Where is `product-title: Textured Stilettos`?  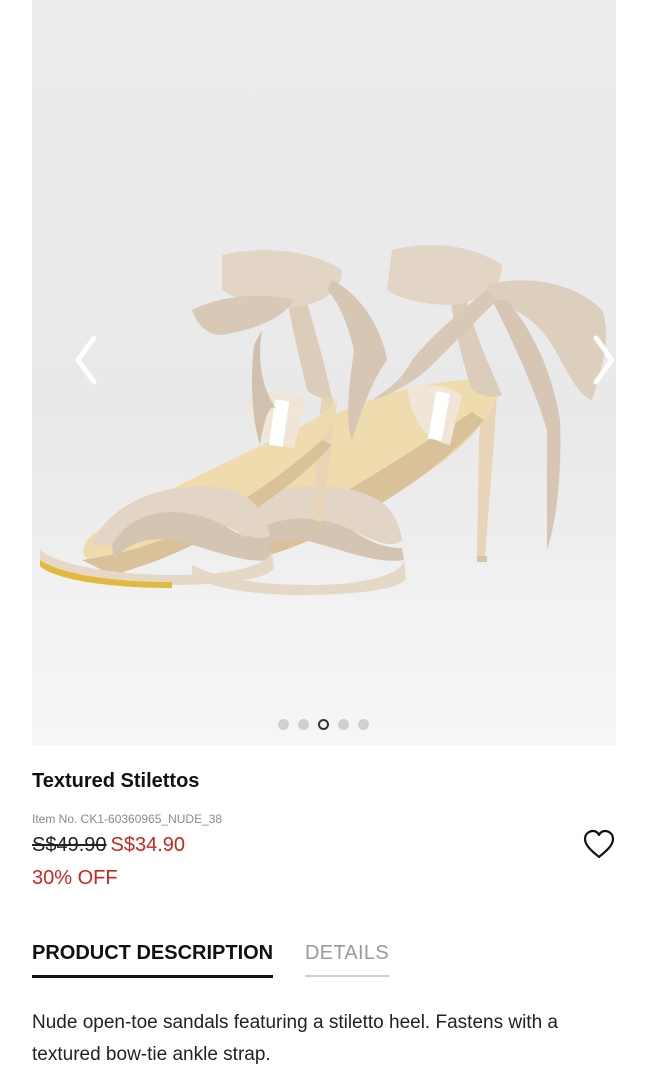
product-title: Textured Stilettos is located at coordinates (116, 781).